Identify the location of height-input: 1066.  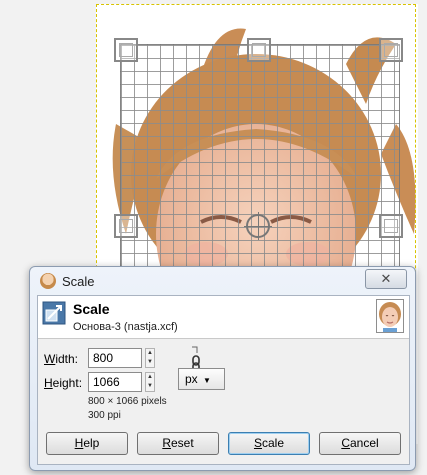
(115, 382).